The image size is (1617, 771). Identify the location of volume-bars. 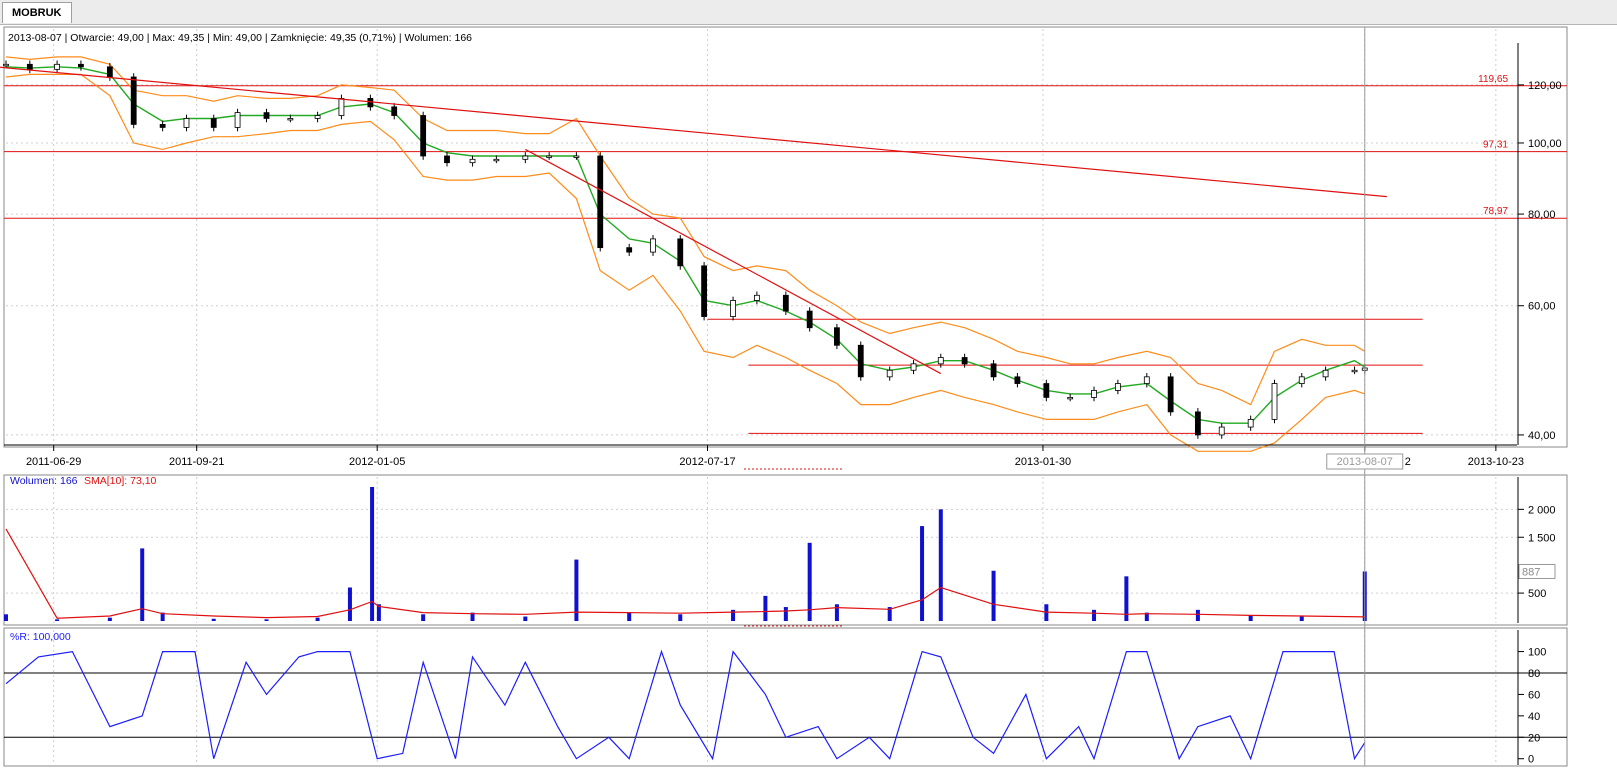
(685, 554).